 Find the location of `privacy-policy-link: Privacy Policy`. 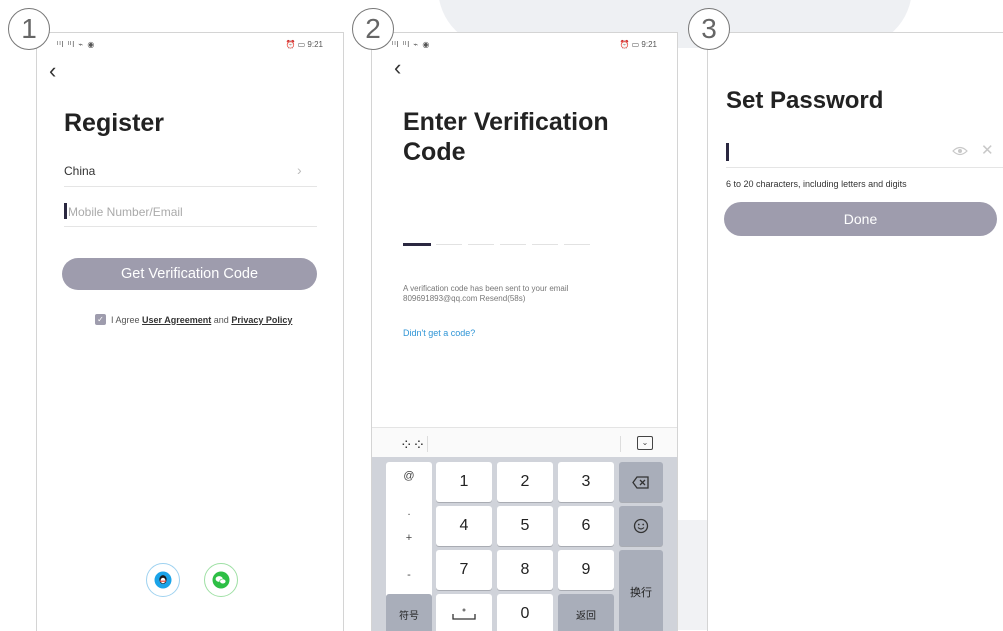

privacy-policy-link: Privacy Policy is located at coordinates (261, 320).